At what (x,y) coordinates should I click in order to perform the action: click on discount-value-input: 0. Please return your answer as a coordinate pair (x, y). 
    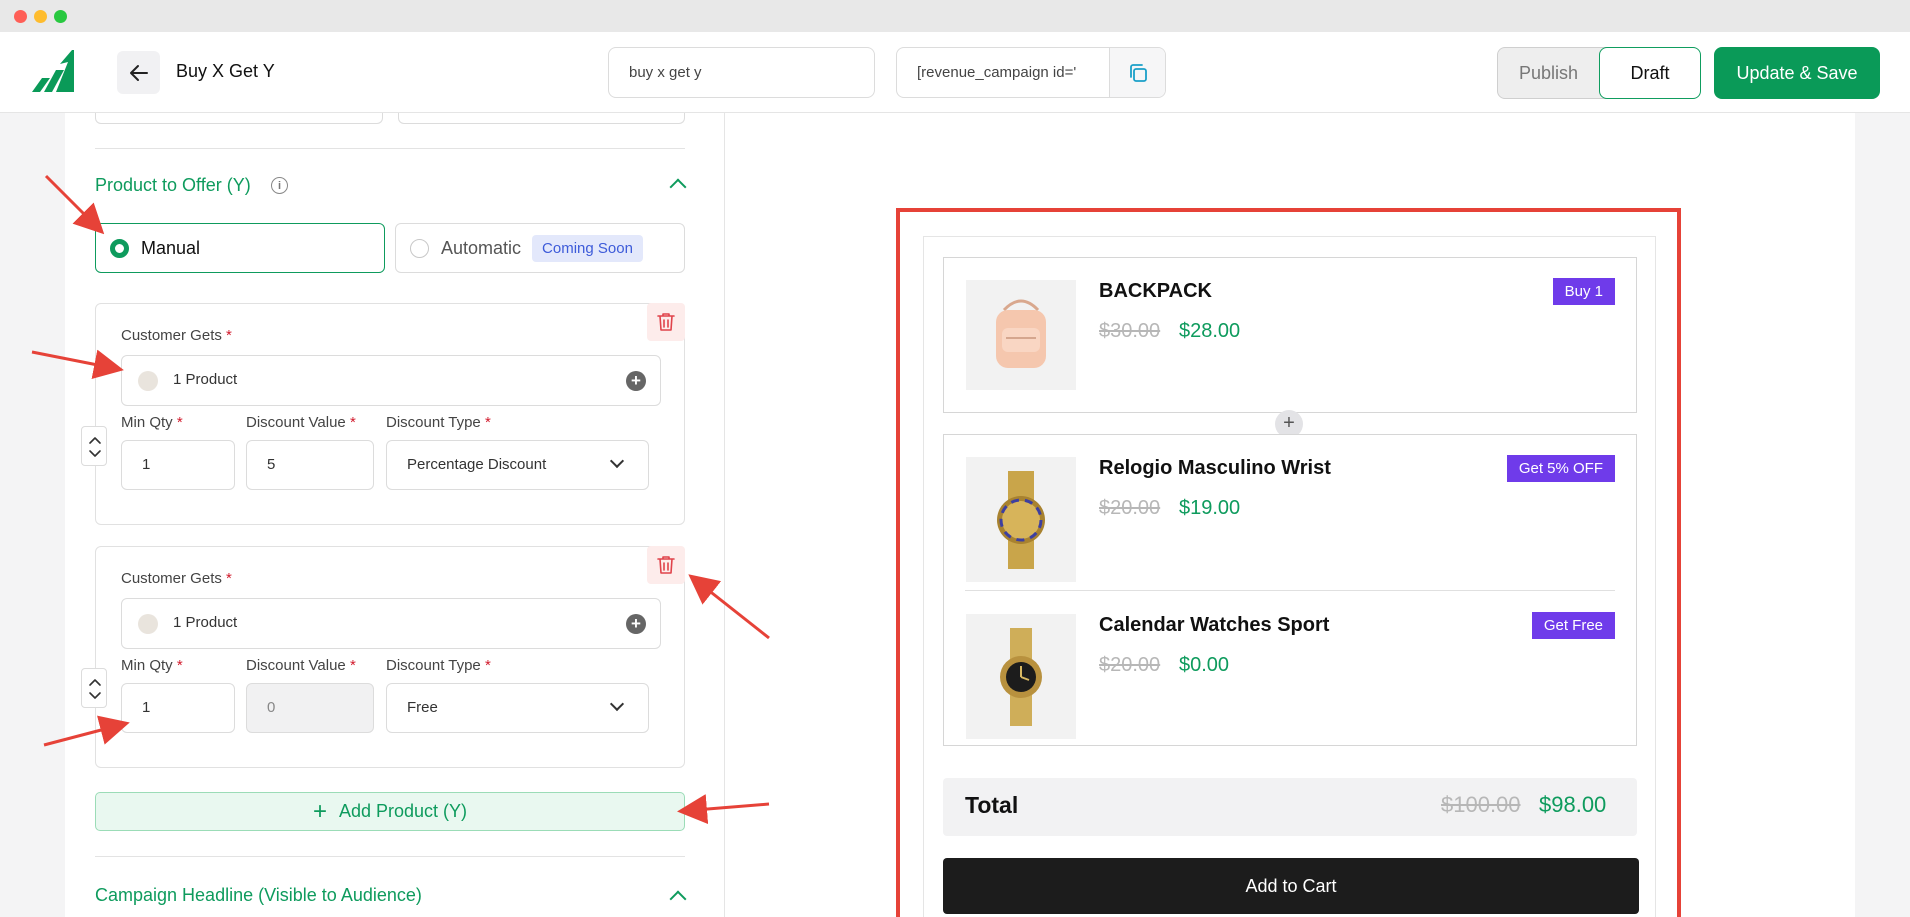
    Looking at the image, I should click on (310, 708).